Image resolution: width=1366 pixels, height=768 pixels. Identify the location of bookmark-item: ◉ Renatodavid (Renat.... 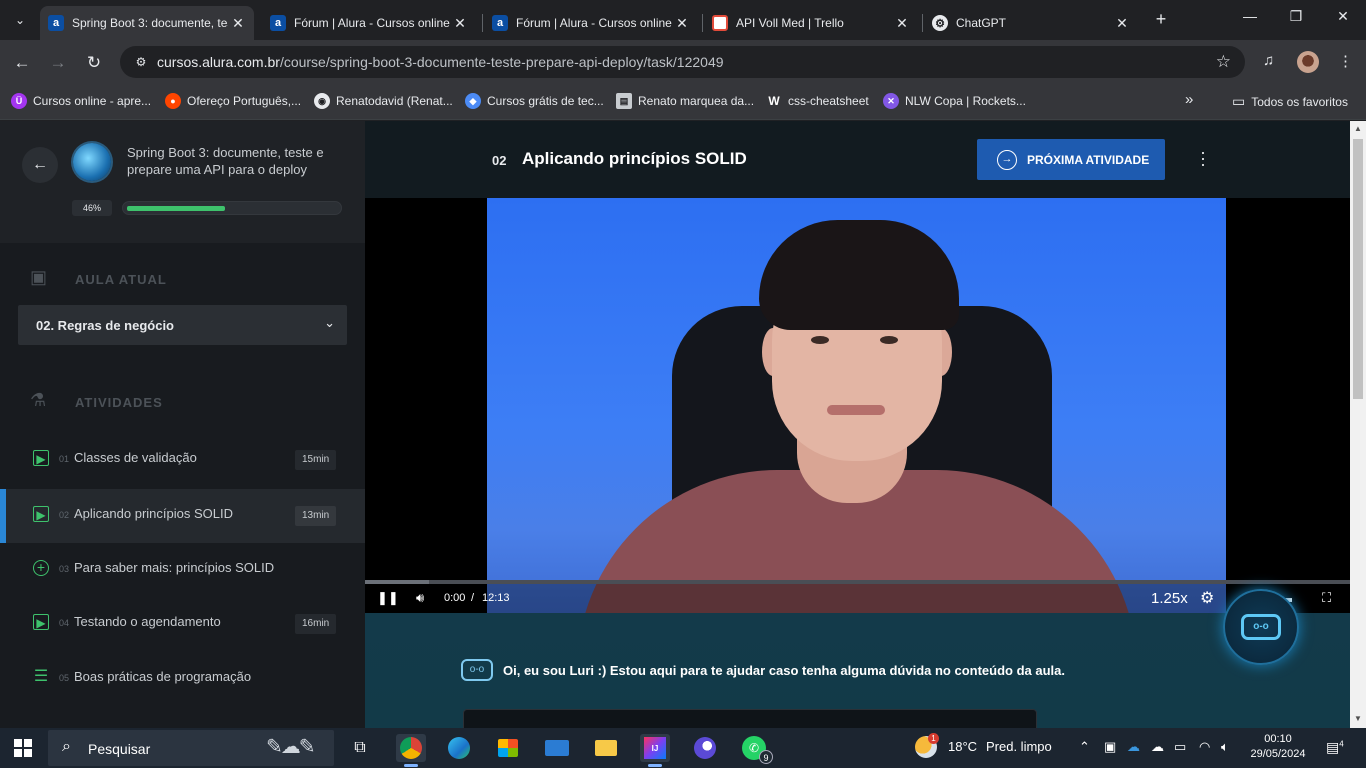
(383, 101).